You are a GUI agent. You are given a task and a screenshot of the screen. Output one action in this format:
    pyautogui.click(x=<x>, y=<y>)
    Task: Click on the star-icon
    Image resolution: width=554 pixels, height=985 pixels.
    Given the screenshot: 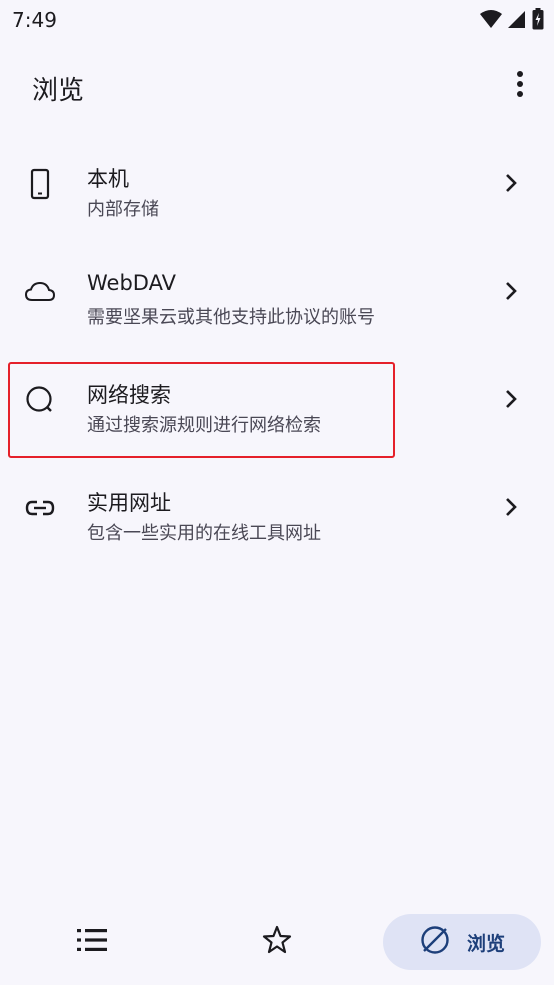 What is the action you would take?
    pyautogui.click(x=277, y=942)
    